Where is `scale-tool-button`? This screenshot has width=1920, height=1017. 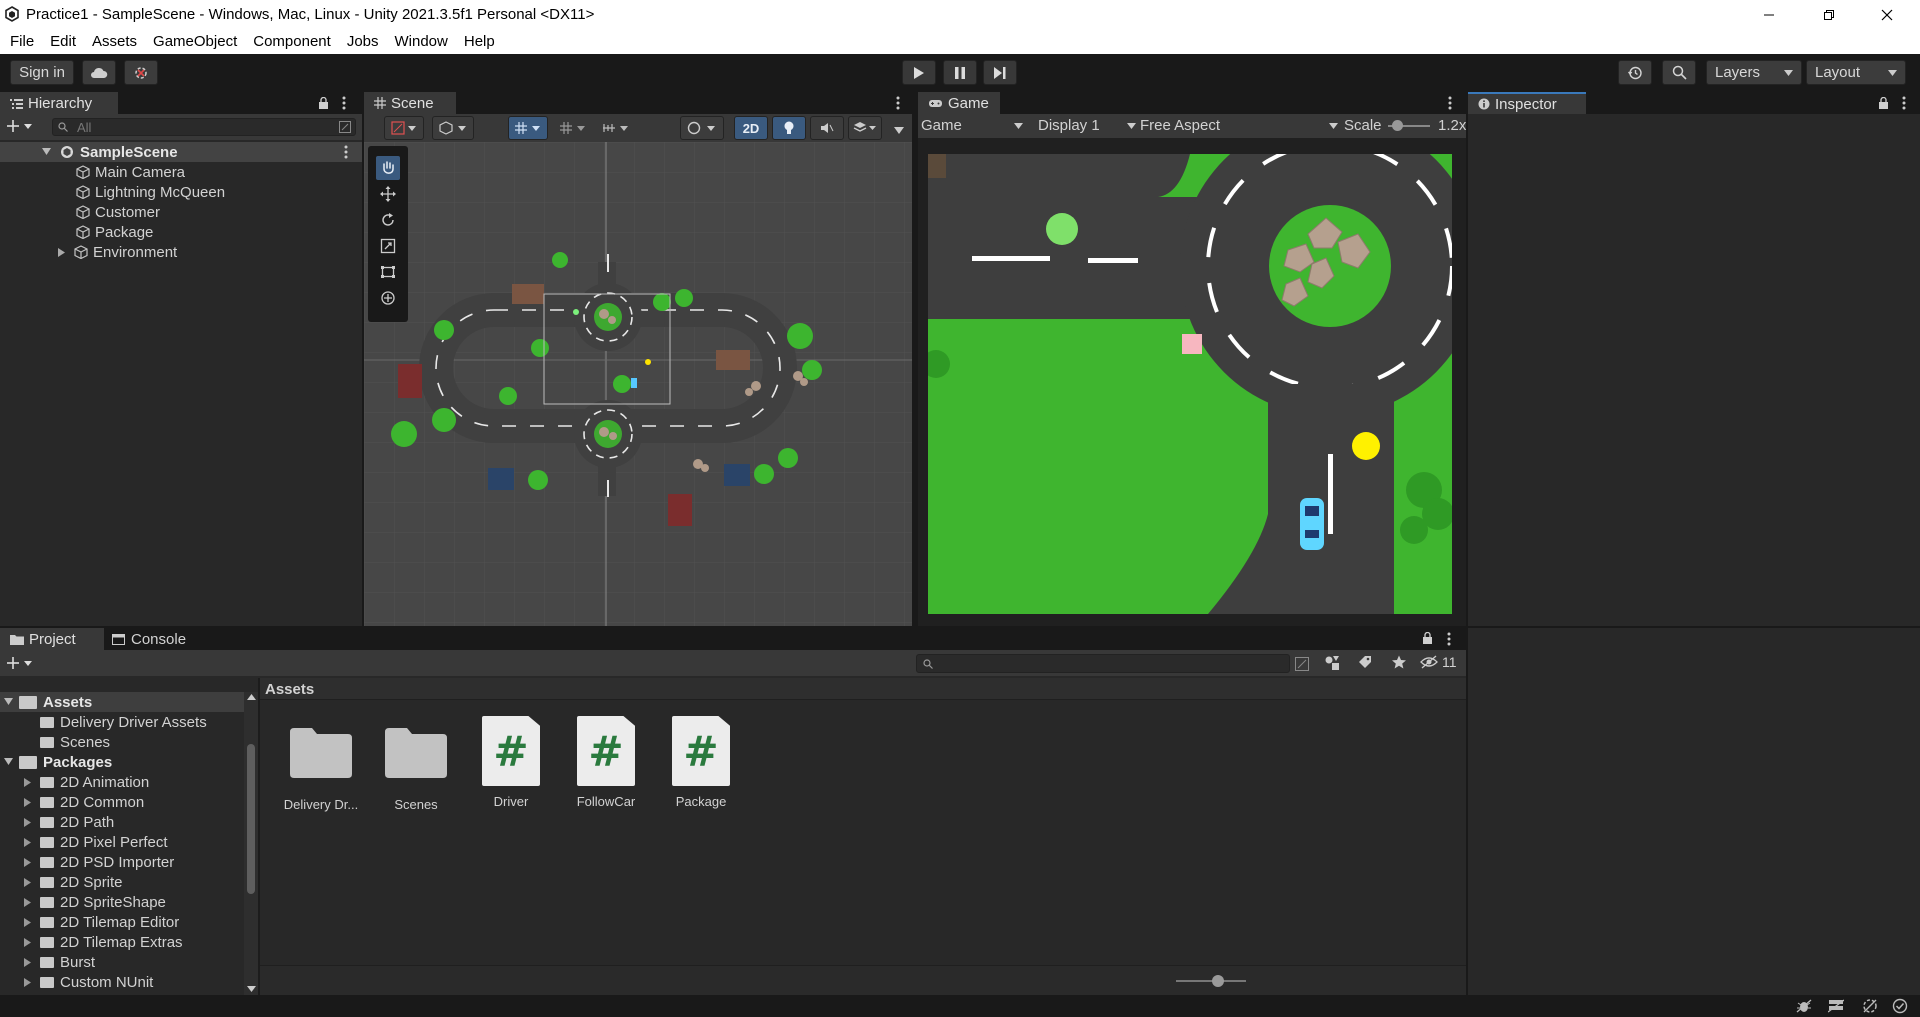
scale-tool-button is located at coordinates (388, 246).